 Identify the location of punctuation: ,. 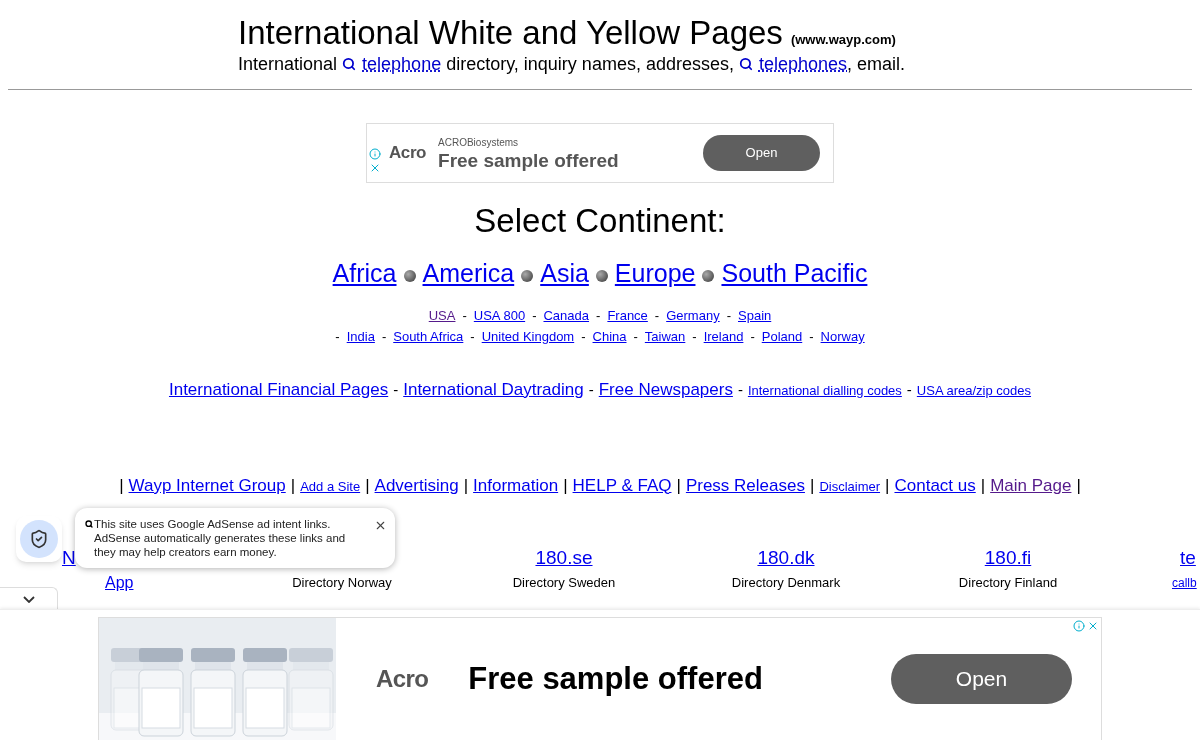
(850, 64).